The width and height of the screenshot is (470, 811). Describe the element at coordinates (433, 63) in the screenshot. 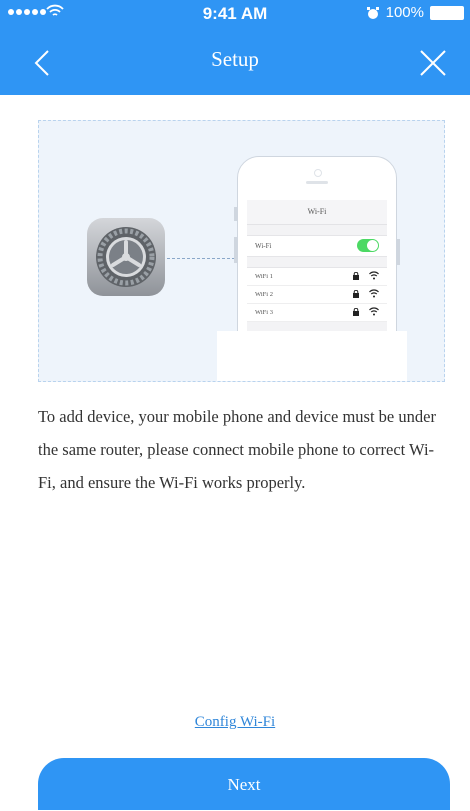

I see `close-icon` at that location.